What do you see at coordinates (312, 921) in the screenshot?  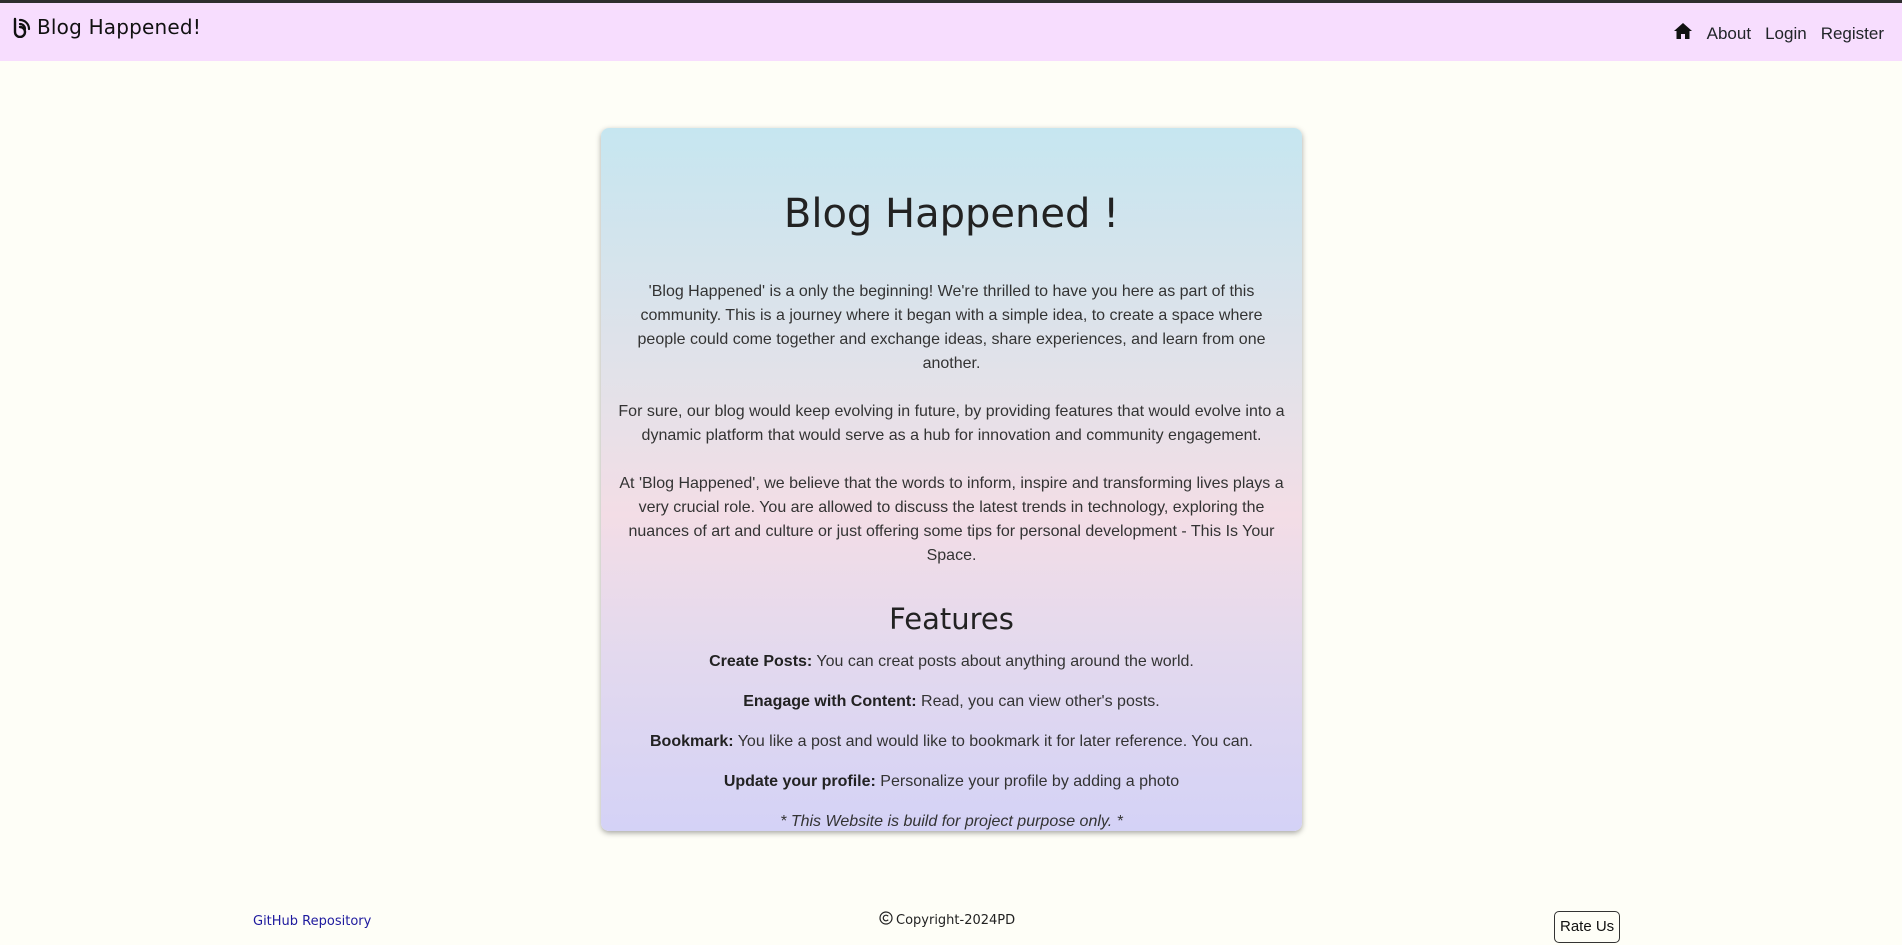 I see `github-repository-link: GitHub Repository` at bounding box center [312, 921].